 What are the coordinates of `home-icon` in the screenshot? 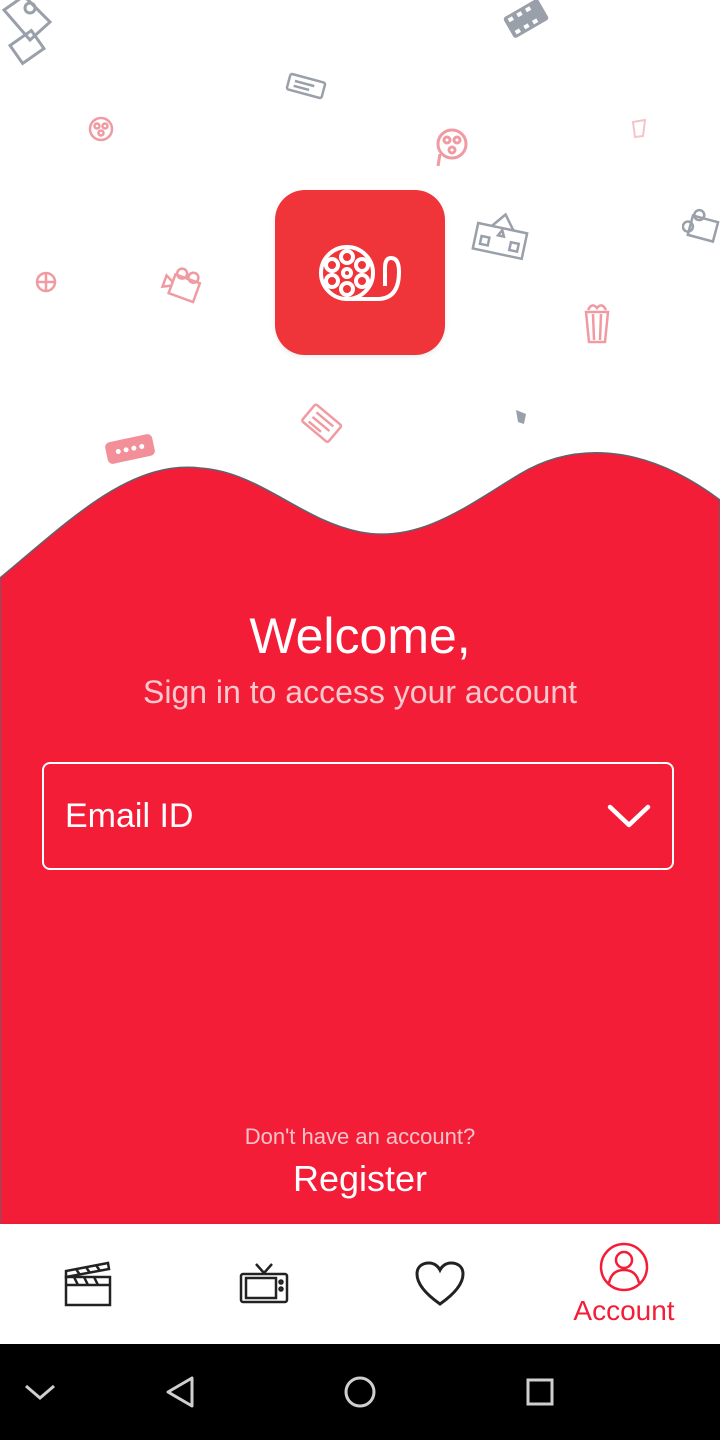 It's located at (360, 1392).